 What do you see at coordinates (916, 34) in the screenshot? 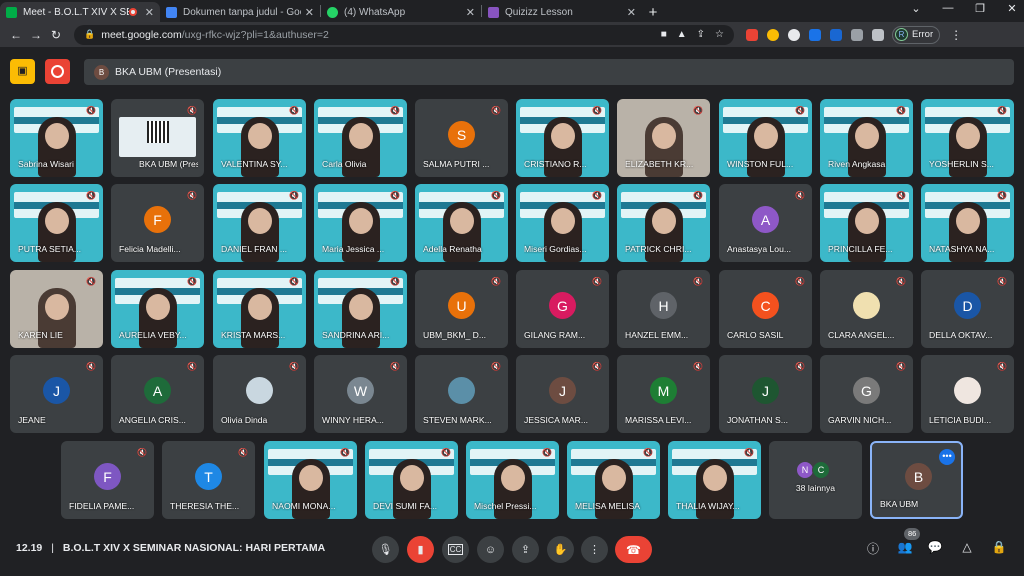
I see `profile-error-button: R Error` at bounding box center [916, 34].